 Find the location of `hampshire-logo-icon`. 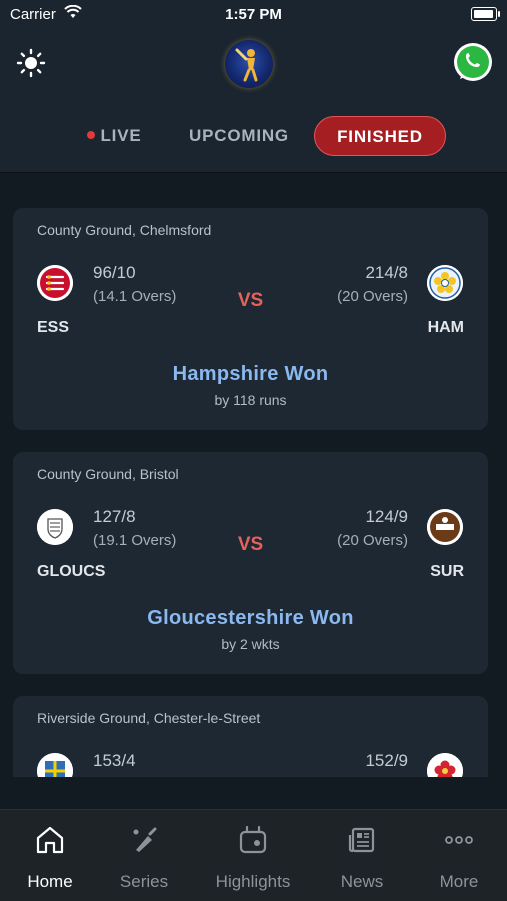

hampshire-logo-icon is located at coordinates (445, 283).